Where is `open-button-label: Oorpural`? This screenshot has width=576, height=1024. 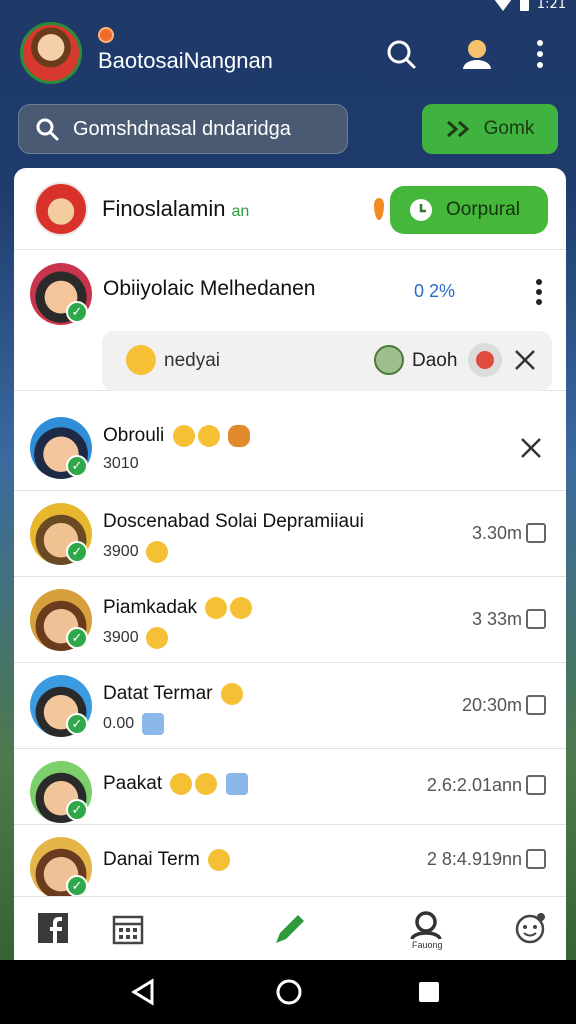 open-button-label: Oorpural is located at coordinates (483, 209).